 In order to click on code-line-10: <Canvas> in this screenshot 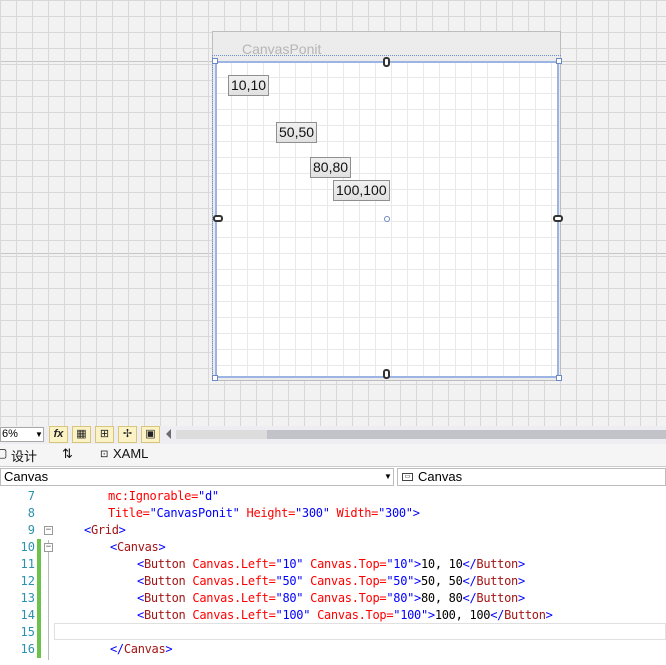, I will do `click(138, 547)`.